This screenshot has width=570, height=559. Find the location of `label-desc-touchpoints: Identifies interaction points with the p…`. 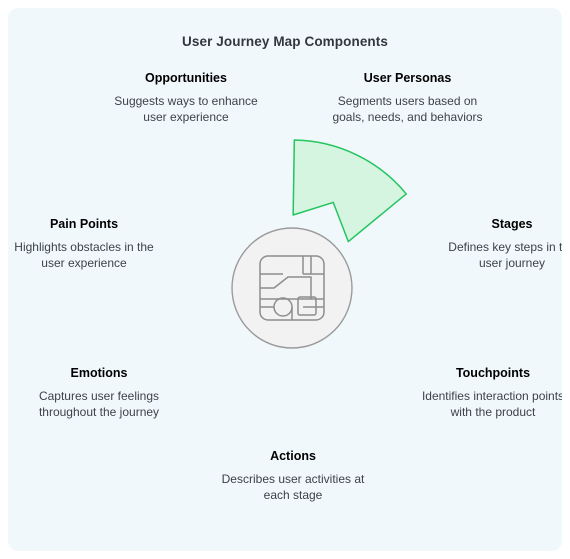

label-desc-touchpoints: Identifies interaction points with the p… is located at coordinates (491, 403).